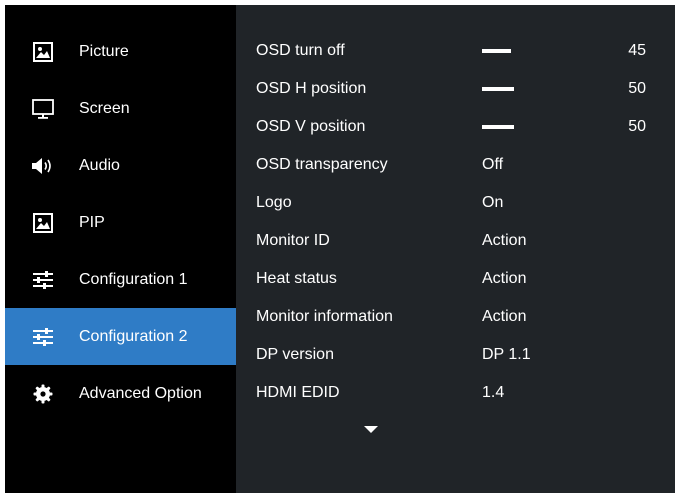 This screenshot has width=677, height=494. I want to click on menu-row-label: OSD H position, so click(311, 88).